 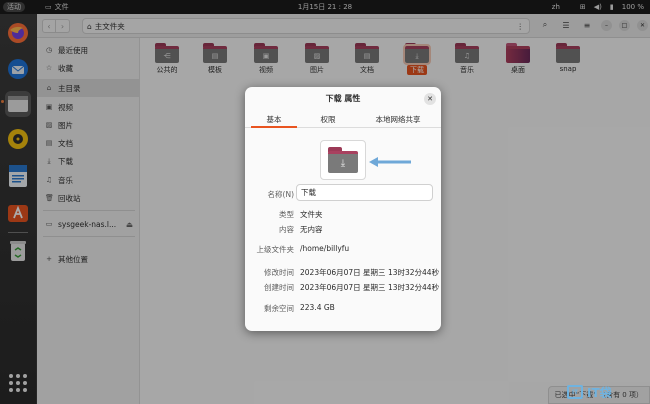 What do you see at coordinates (280, 194) in the screenshot?
I see `name-label: 名称(N)` at bounding box center [280, 194].